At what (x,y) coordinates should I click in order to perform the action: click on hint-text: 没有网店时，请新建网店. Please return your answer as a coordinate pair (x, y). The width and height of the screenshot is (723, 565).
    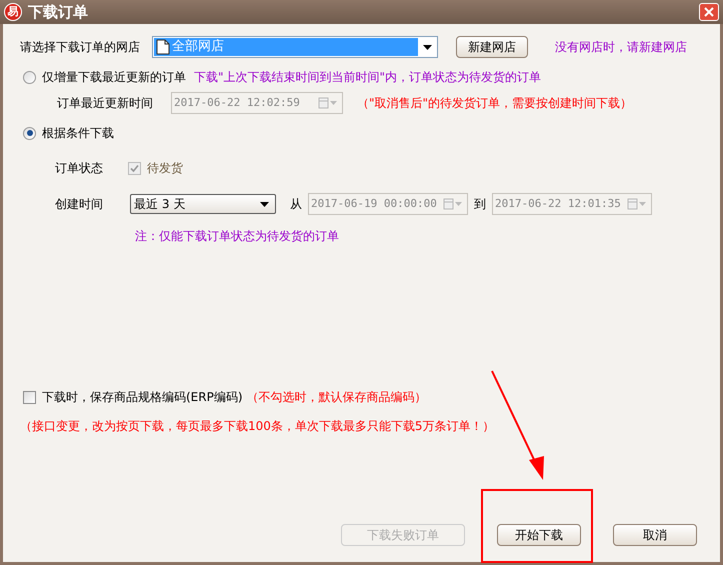
    Looking at the image, I should click on (621, 47).